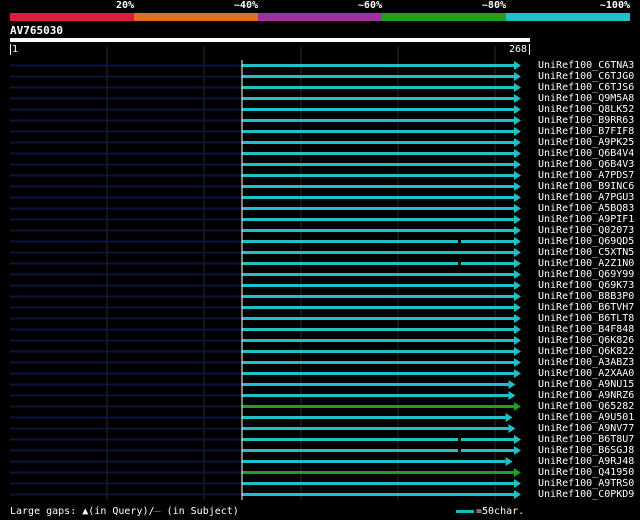 The width and height of the screenshot is (640, 520). Describe the element at coordinates (586, 318) in the screenshot. I see `hit-label-link: UniRef100_B6TLT8` at that location.